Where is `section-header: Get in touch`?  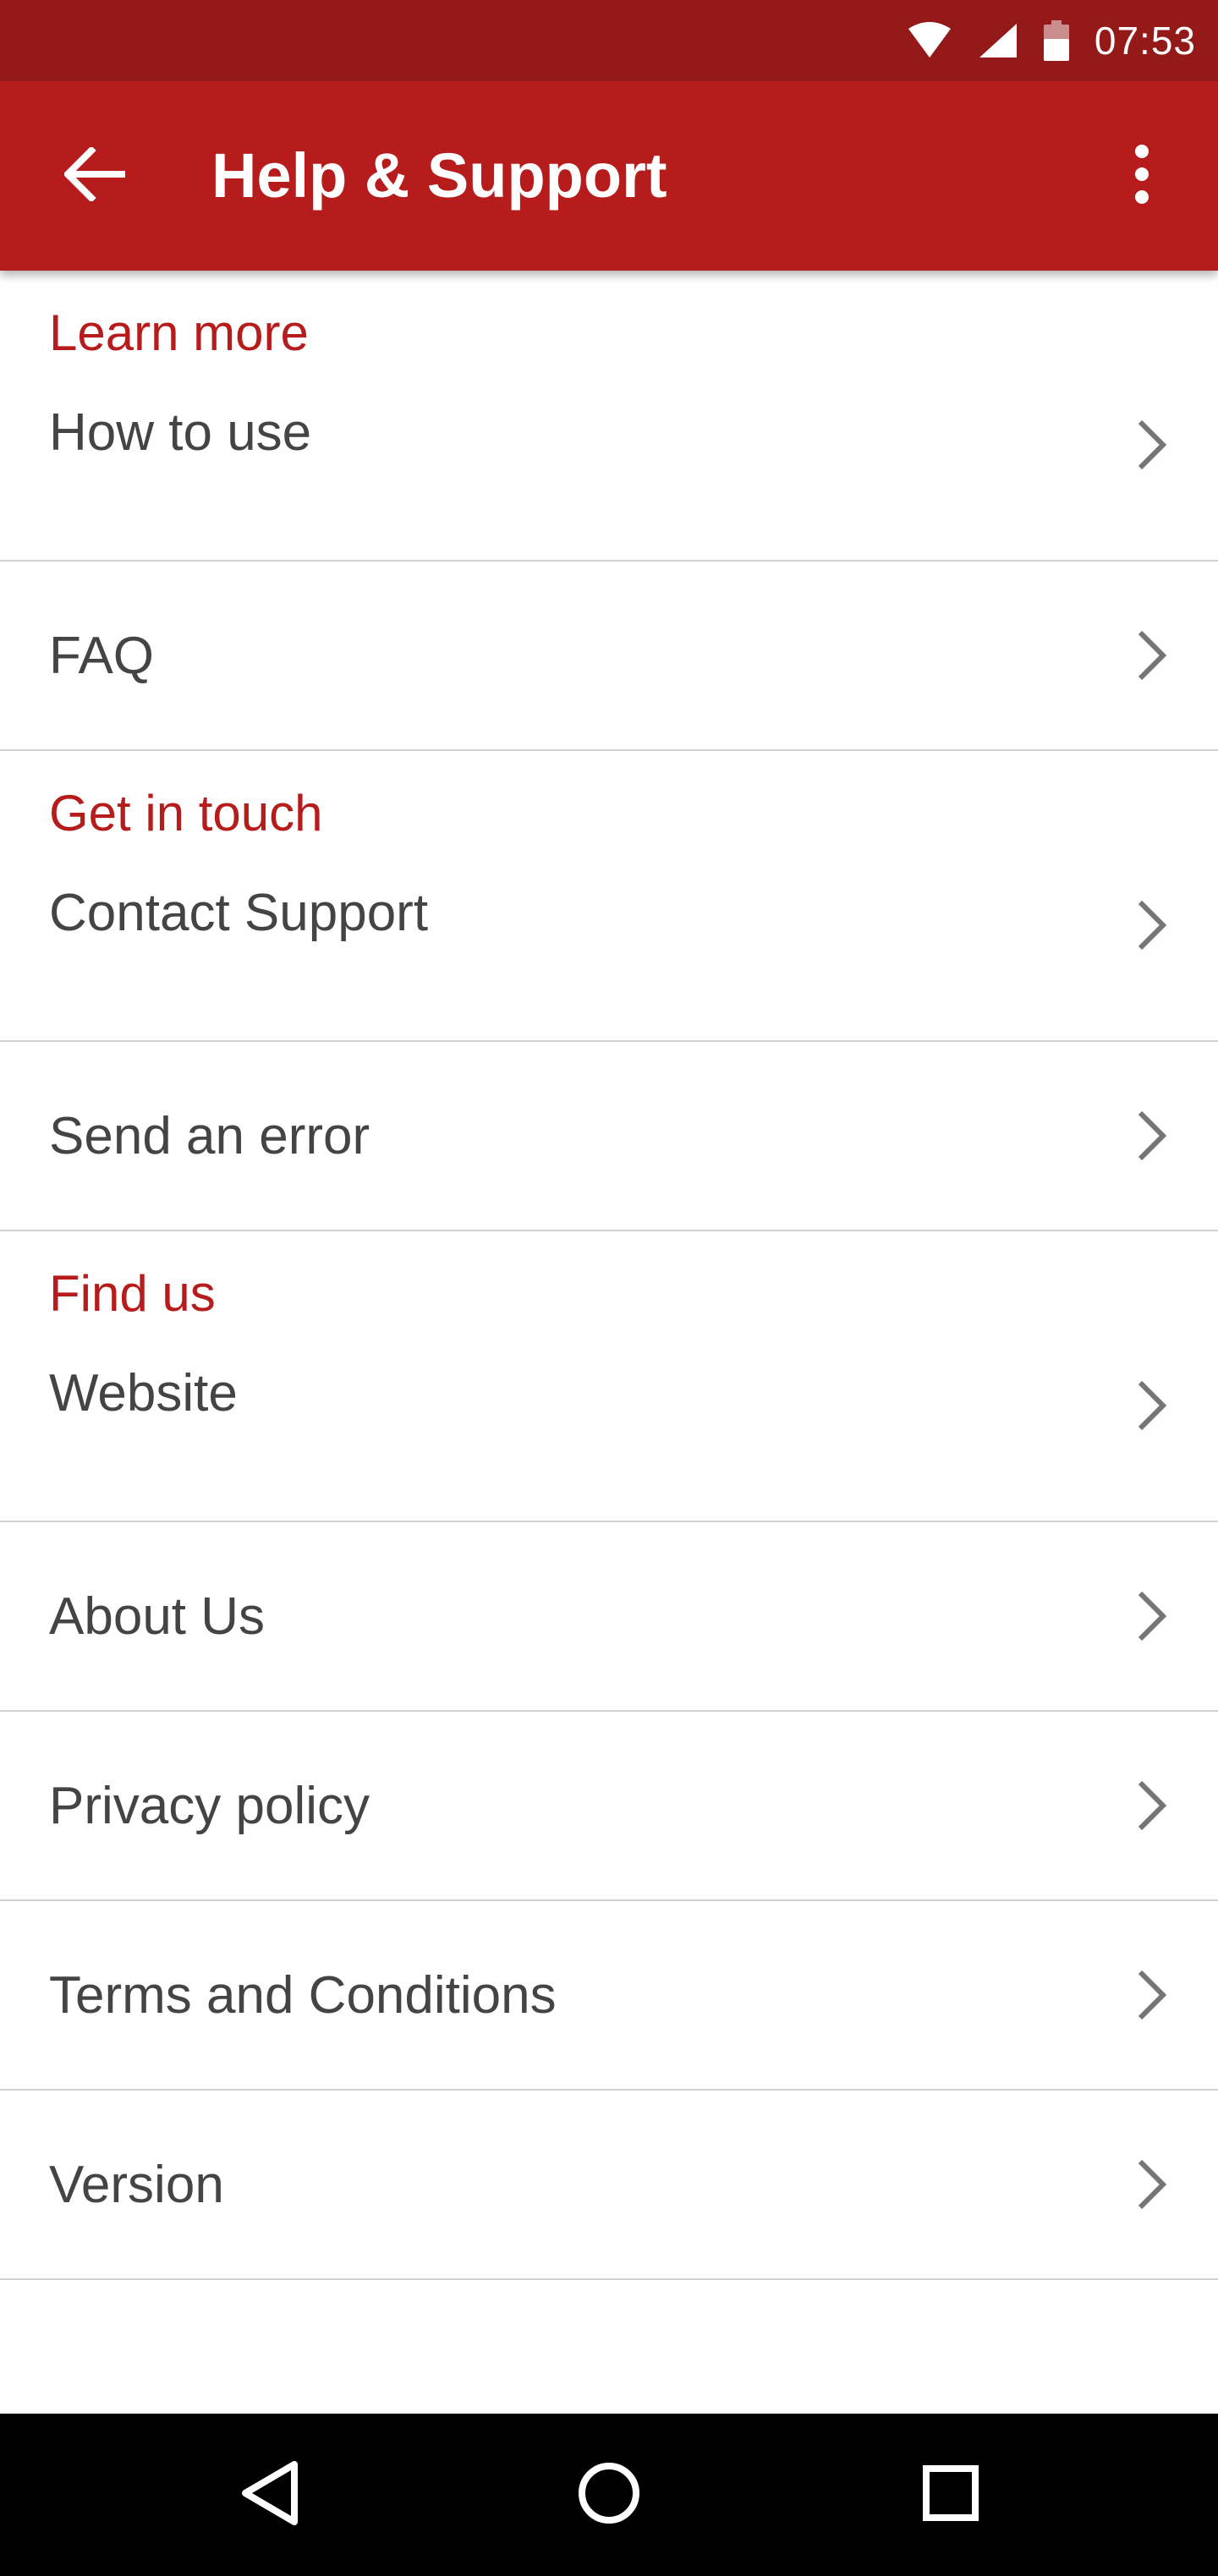 section-header: Get in touch is located at coordinates (186, 813).